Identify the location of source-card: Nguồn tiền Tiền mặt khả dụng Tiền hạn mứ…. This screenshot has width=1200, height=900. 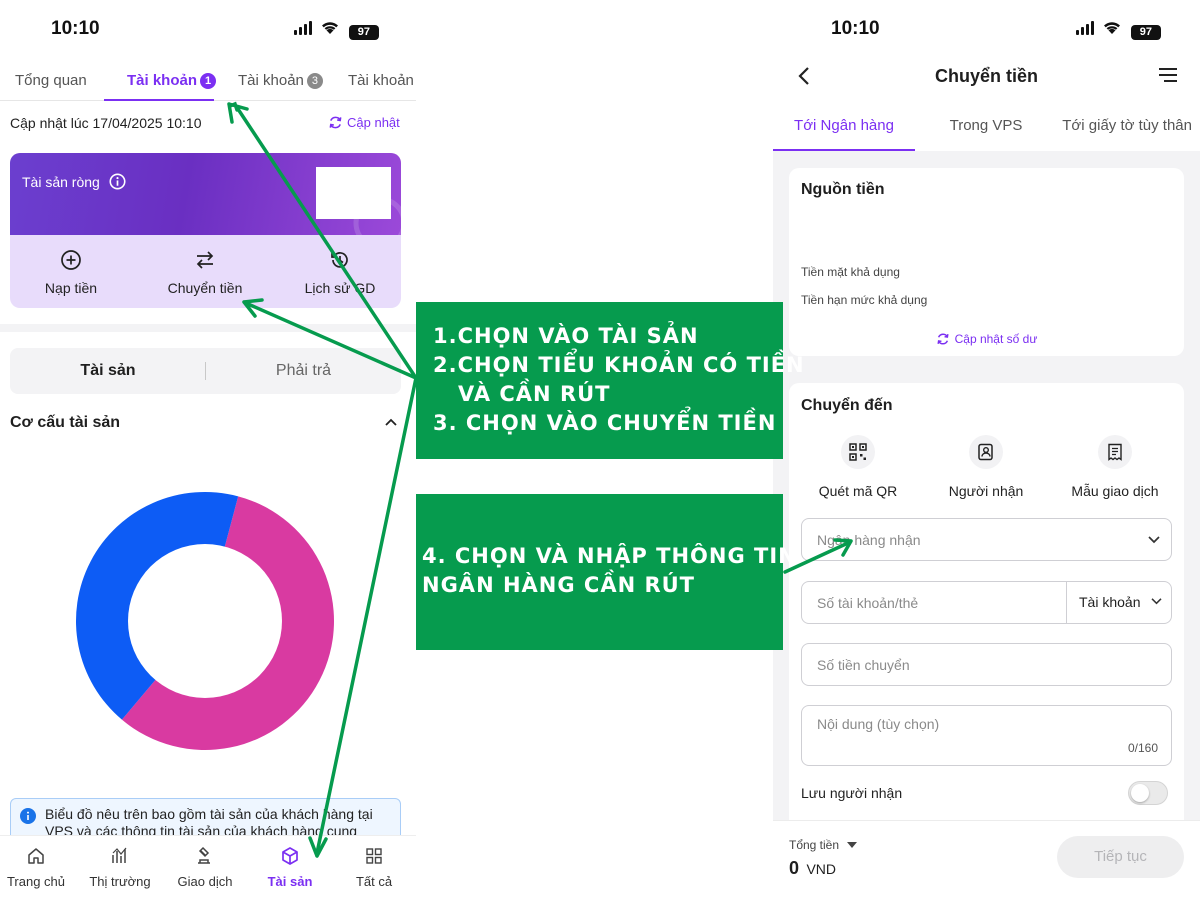
(986, 262).